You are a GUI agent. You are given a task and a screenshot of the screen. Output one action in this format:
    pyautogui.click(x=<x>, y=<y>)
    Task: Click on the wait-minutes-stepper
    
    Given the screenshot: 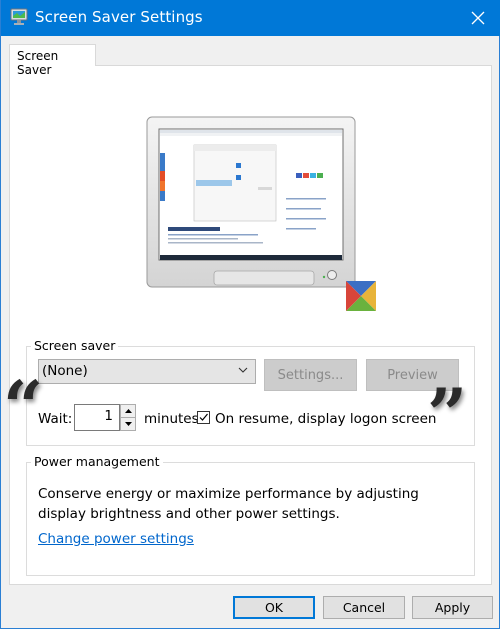 What is the action you would take?
    pyautogui.click(x=128, y=417)
    